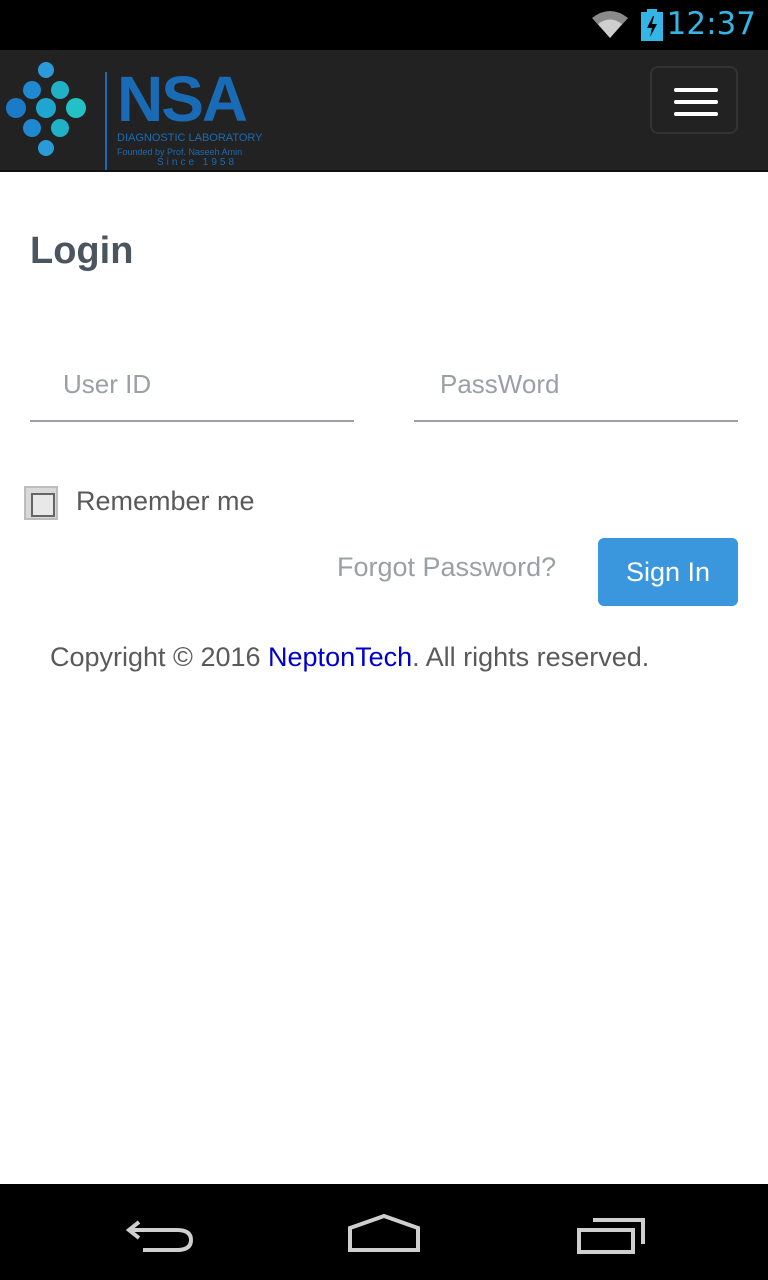 Image resolution: width=768 pixels, height=1280 pixels. What do you see at coordinates (611, 1236) in the screenshot?
I see `recent-apps-icon` at bounding box center [611, 1236].